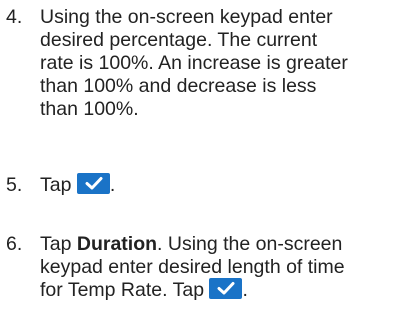 The height and width of the screenshot is (309, 416). Describe the element at coordinates (179, 40) in the screenshot. I see `text-line: desired percentage. The current` at that location.